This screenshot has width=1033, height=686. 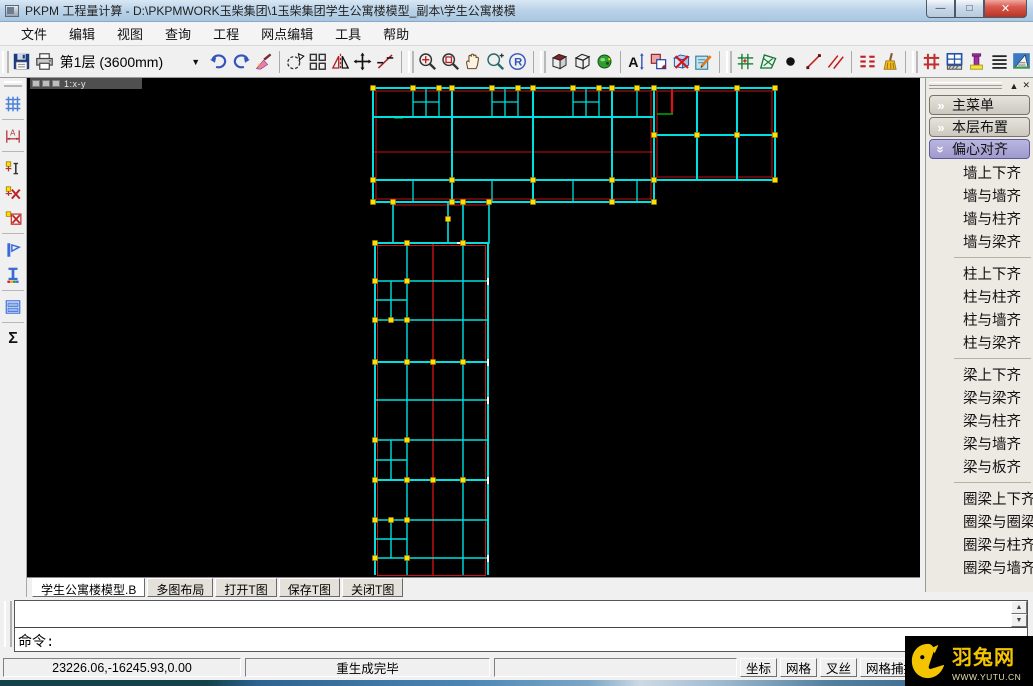 I want to click on app-icon, so click(x=12, y=10).